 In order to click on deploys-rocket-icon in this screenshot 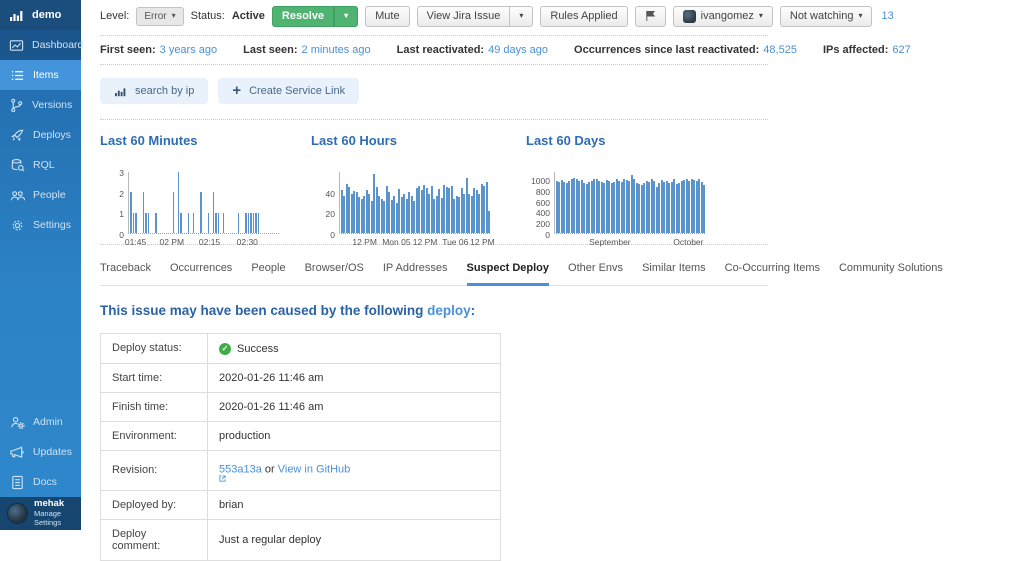, I will do `click(17, 135)`.